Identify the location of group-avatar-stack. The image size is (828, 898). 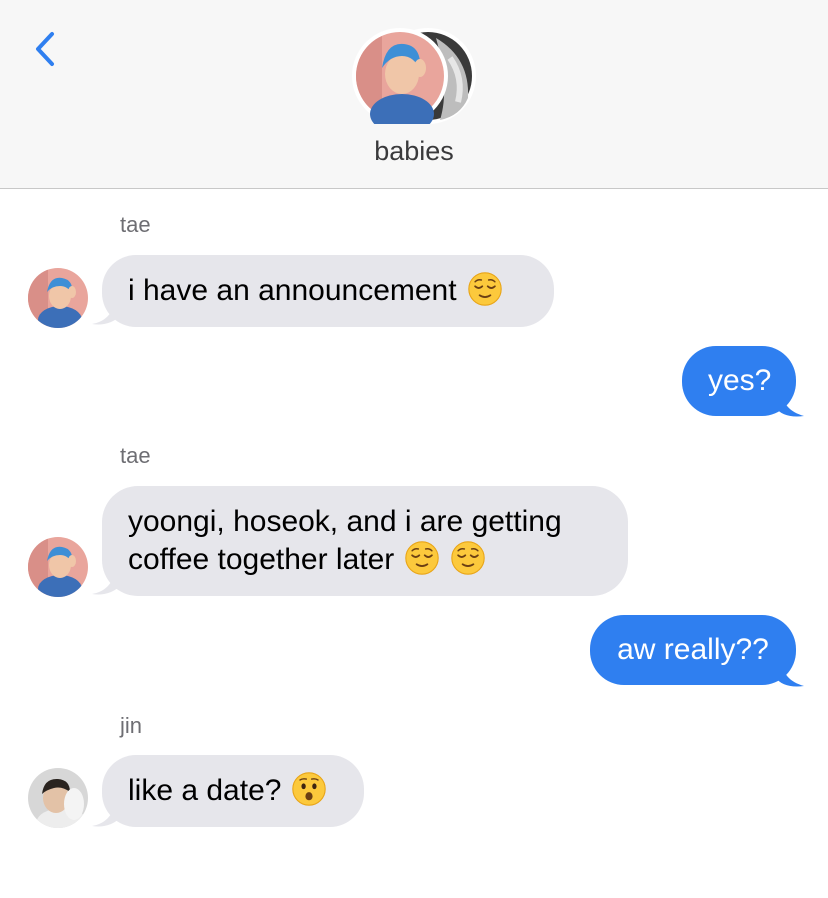
(415, 81).